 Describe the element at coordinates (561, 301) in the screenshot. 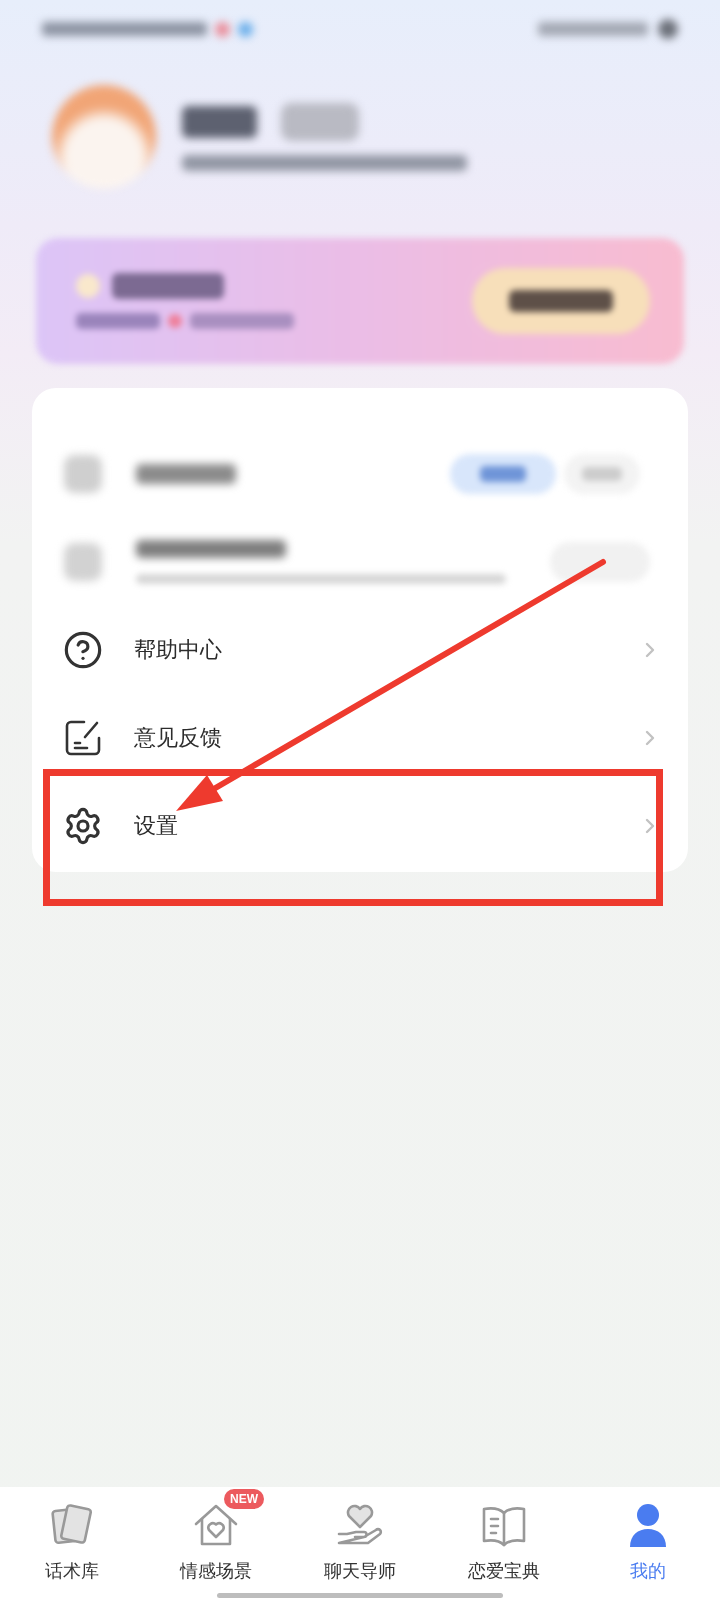

I see `blurred-button` at that location.